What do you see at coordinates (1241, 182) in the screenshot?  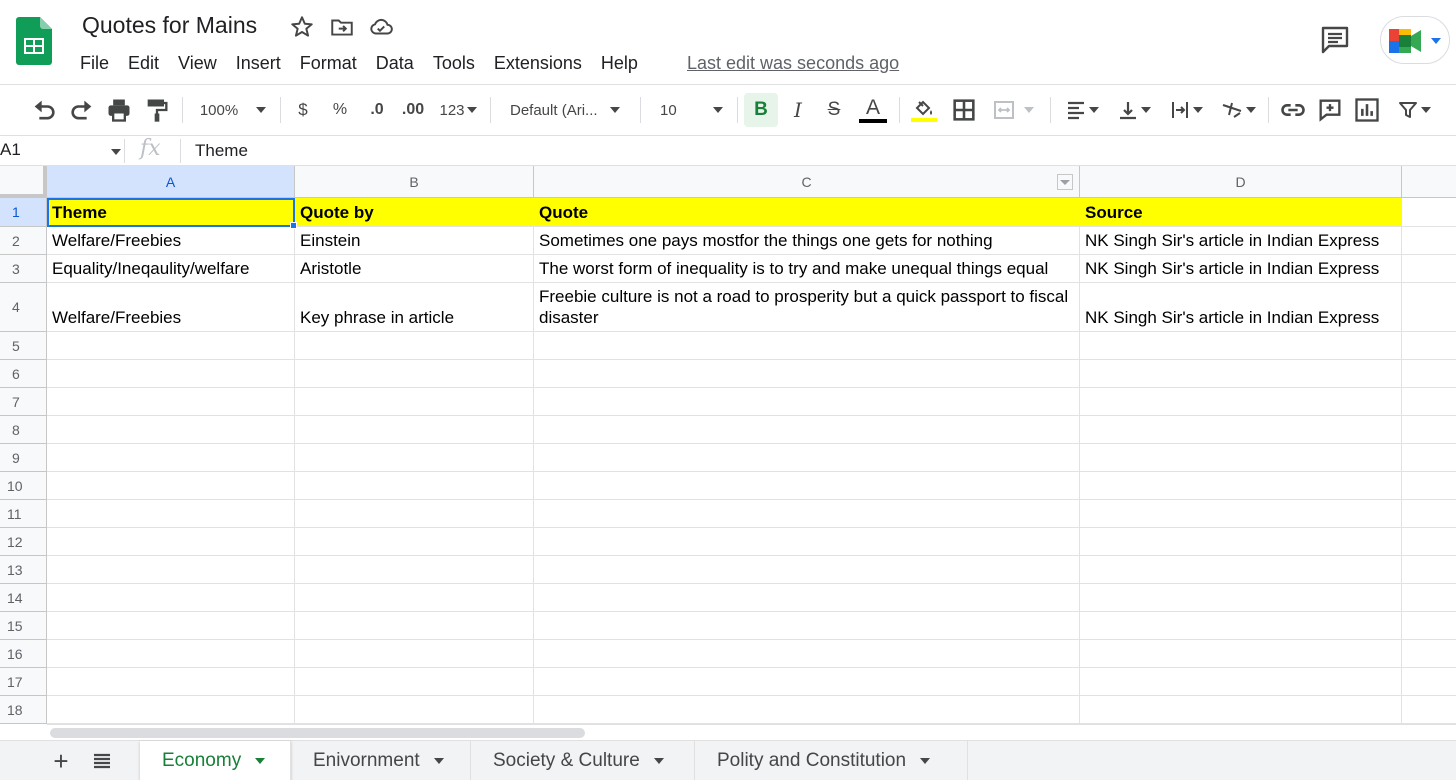 I see `column-header-d: D` at bounding box center [1241, 182].